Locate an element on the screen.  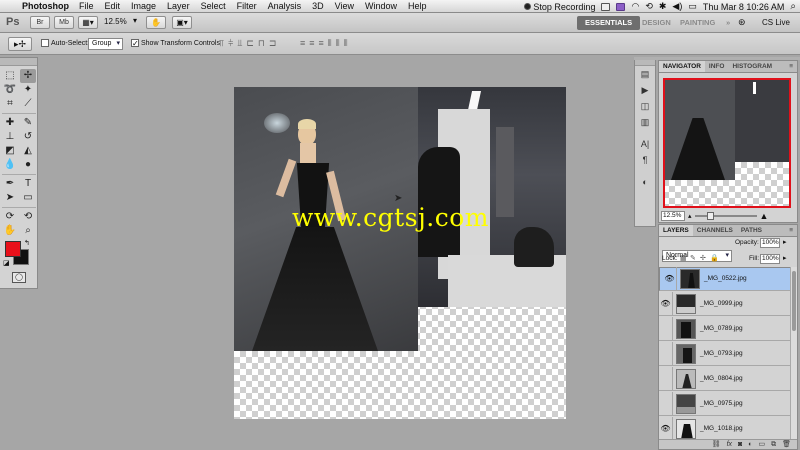
tab-histogram: HISTOGRAM is located at coordinates (752, 66).